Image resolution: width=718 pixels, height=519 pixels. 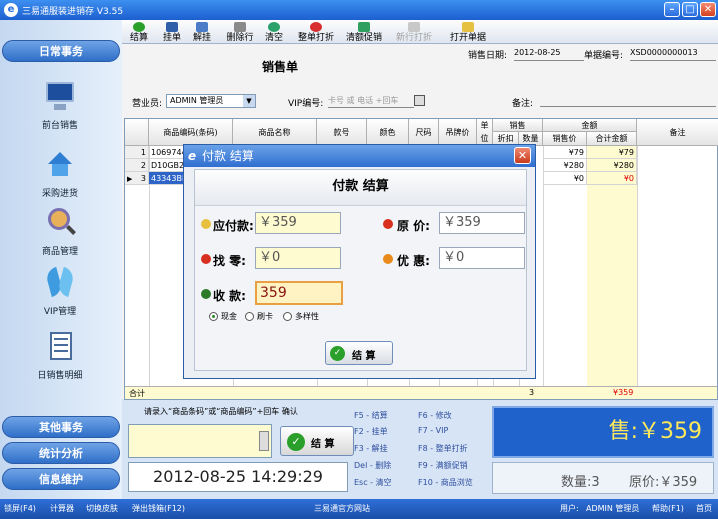 I want to click on received-label: 收 款:, so click(x=229, y=296).